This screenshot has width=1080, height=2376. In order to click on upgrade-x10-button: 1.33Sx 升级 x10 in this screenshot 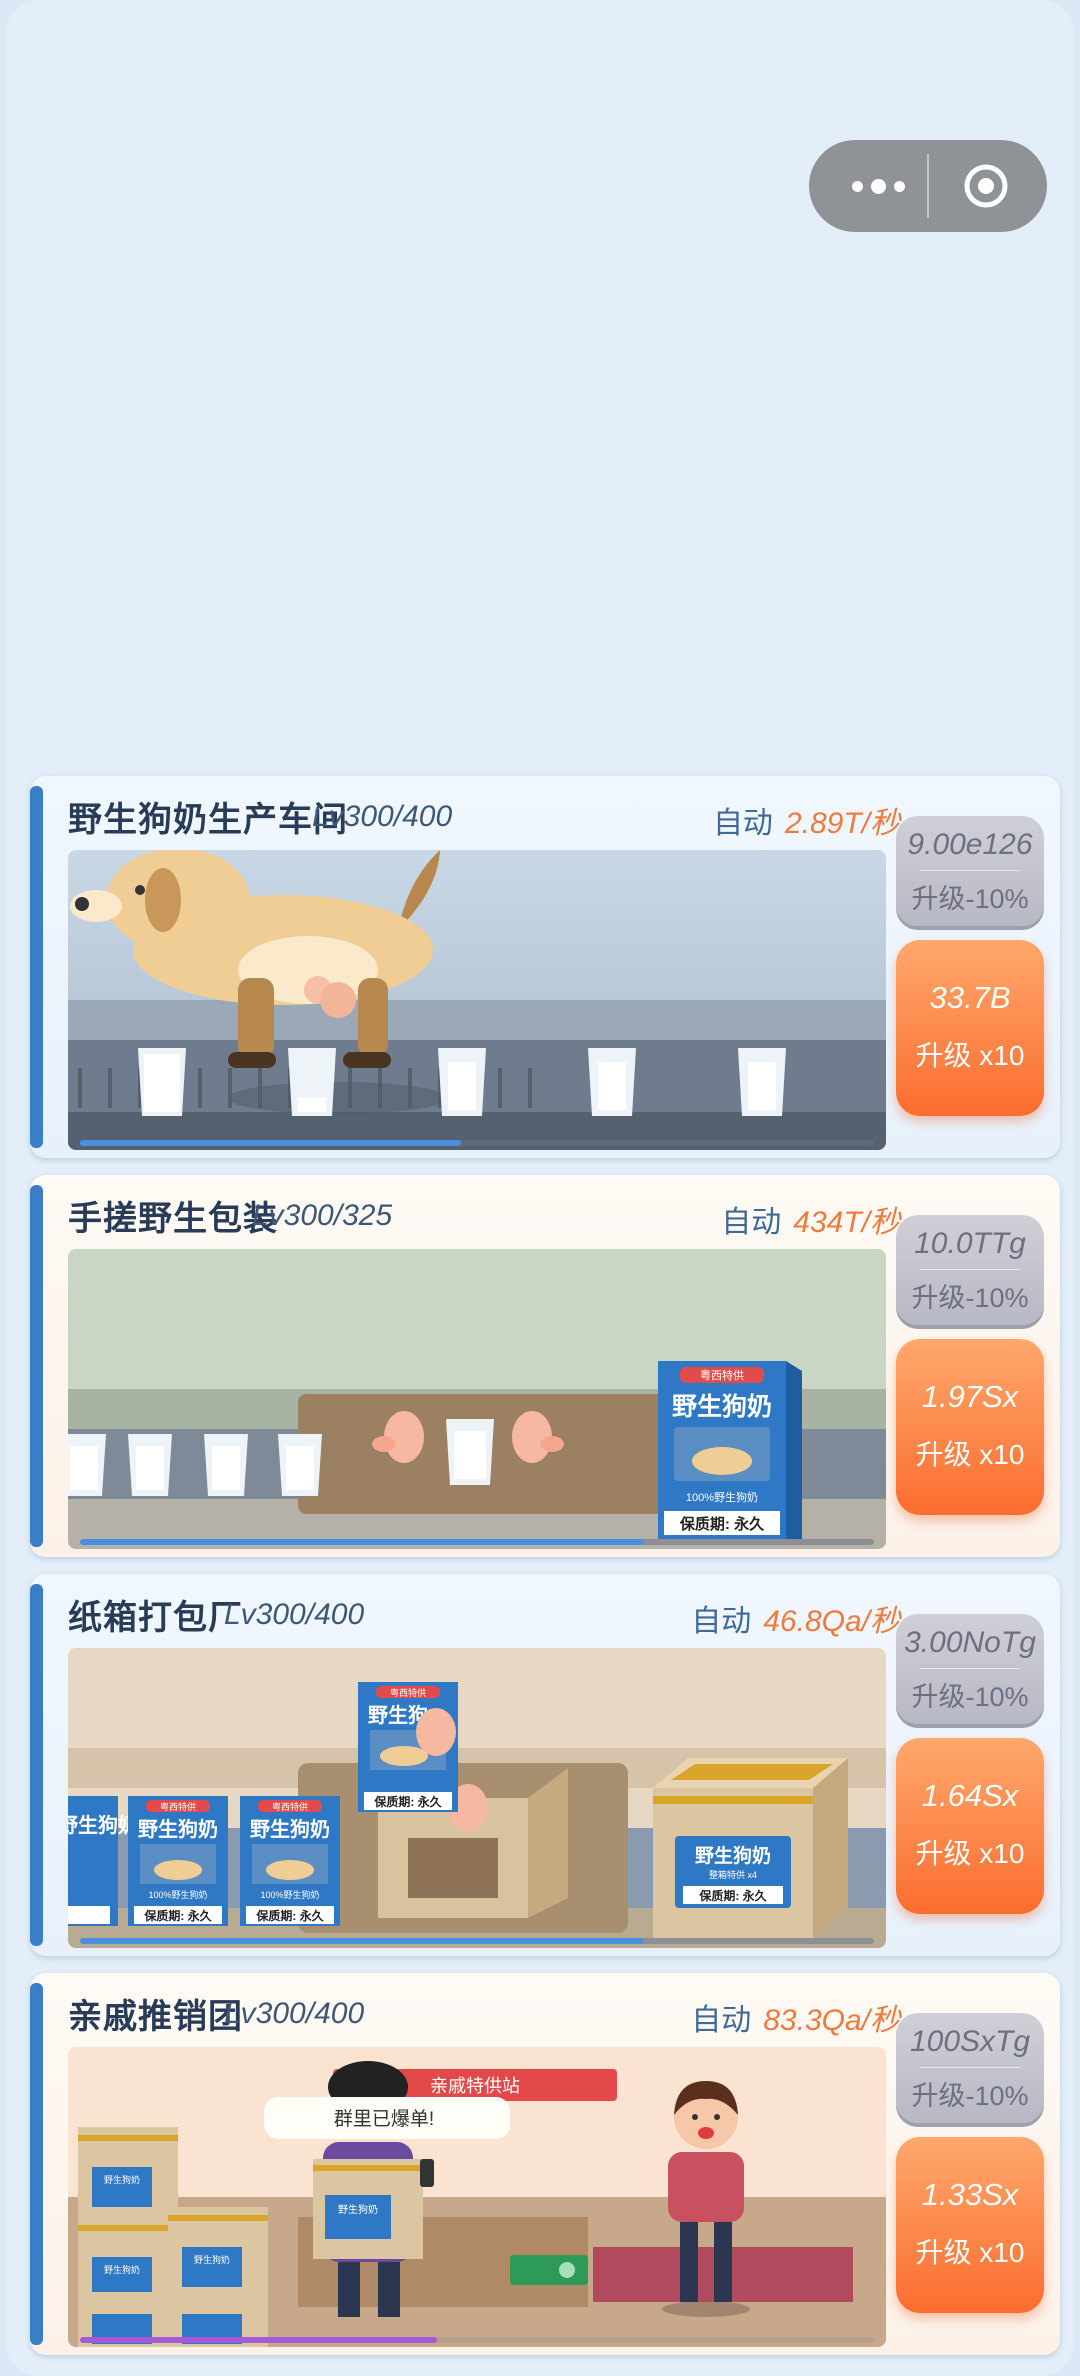, I will do `click(970, 2225)`.